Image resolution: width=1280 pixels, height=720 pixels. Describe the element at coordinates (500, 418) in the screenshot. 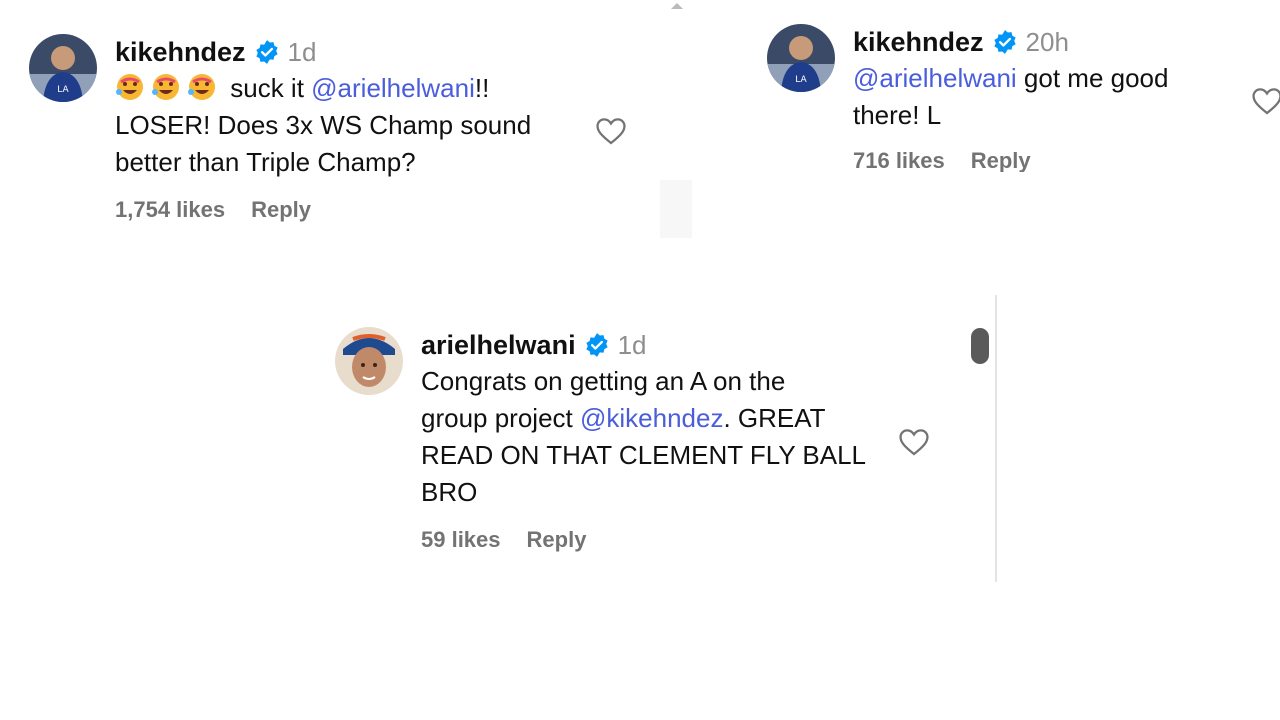

I see `comment-text-part: group project` at that location.